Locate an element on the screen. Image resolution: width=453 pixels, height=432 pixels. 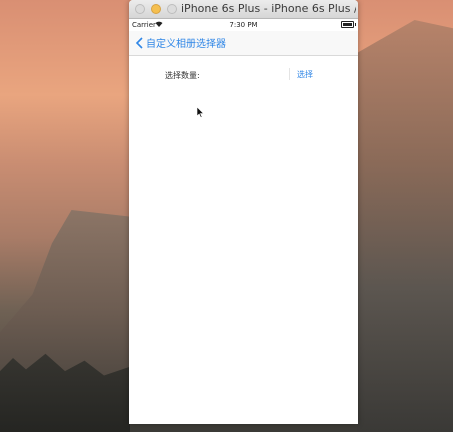
status-time: 7:30 PM is located at coordinates (243, 25).